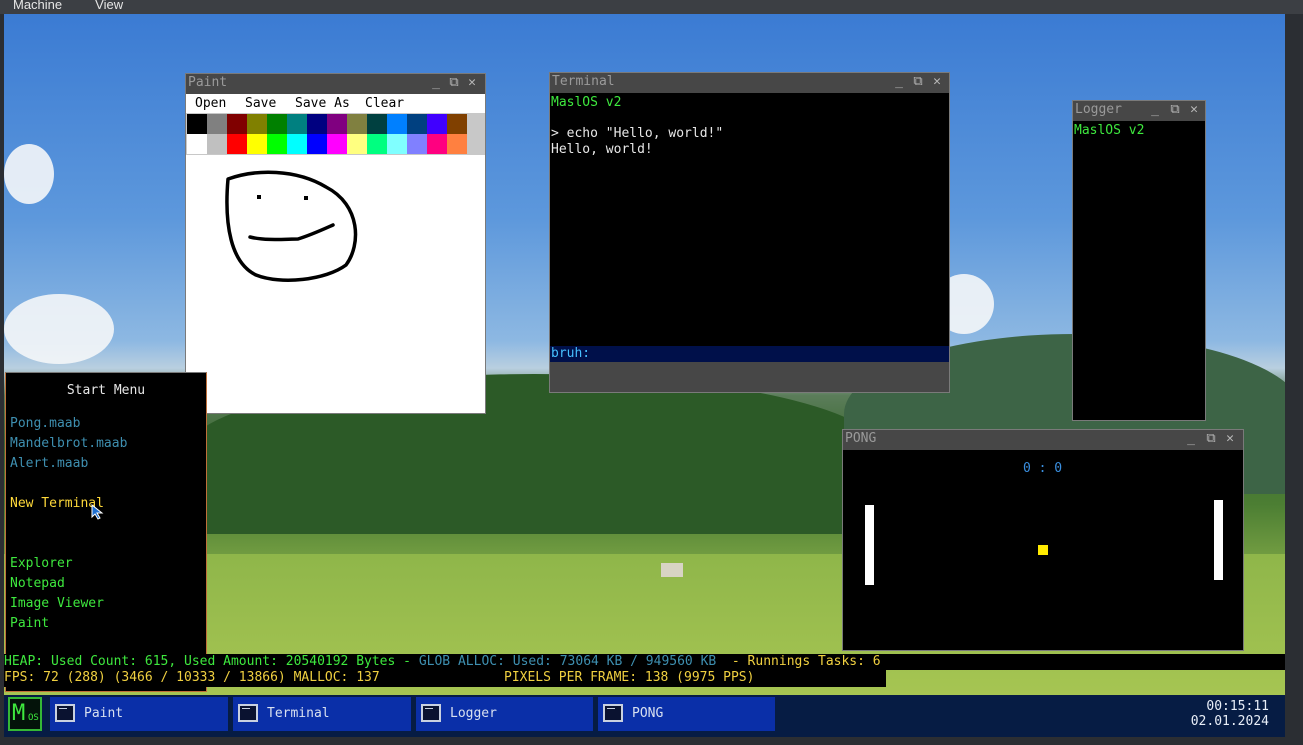  I want to click on taskbar-item-terminal: Terminal, so click(322, 714).